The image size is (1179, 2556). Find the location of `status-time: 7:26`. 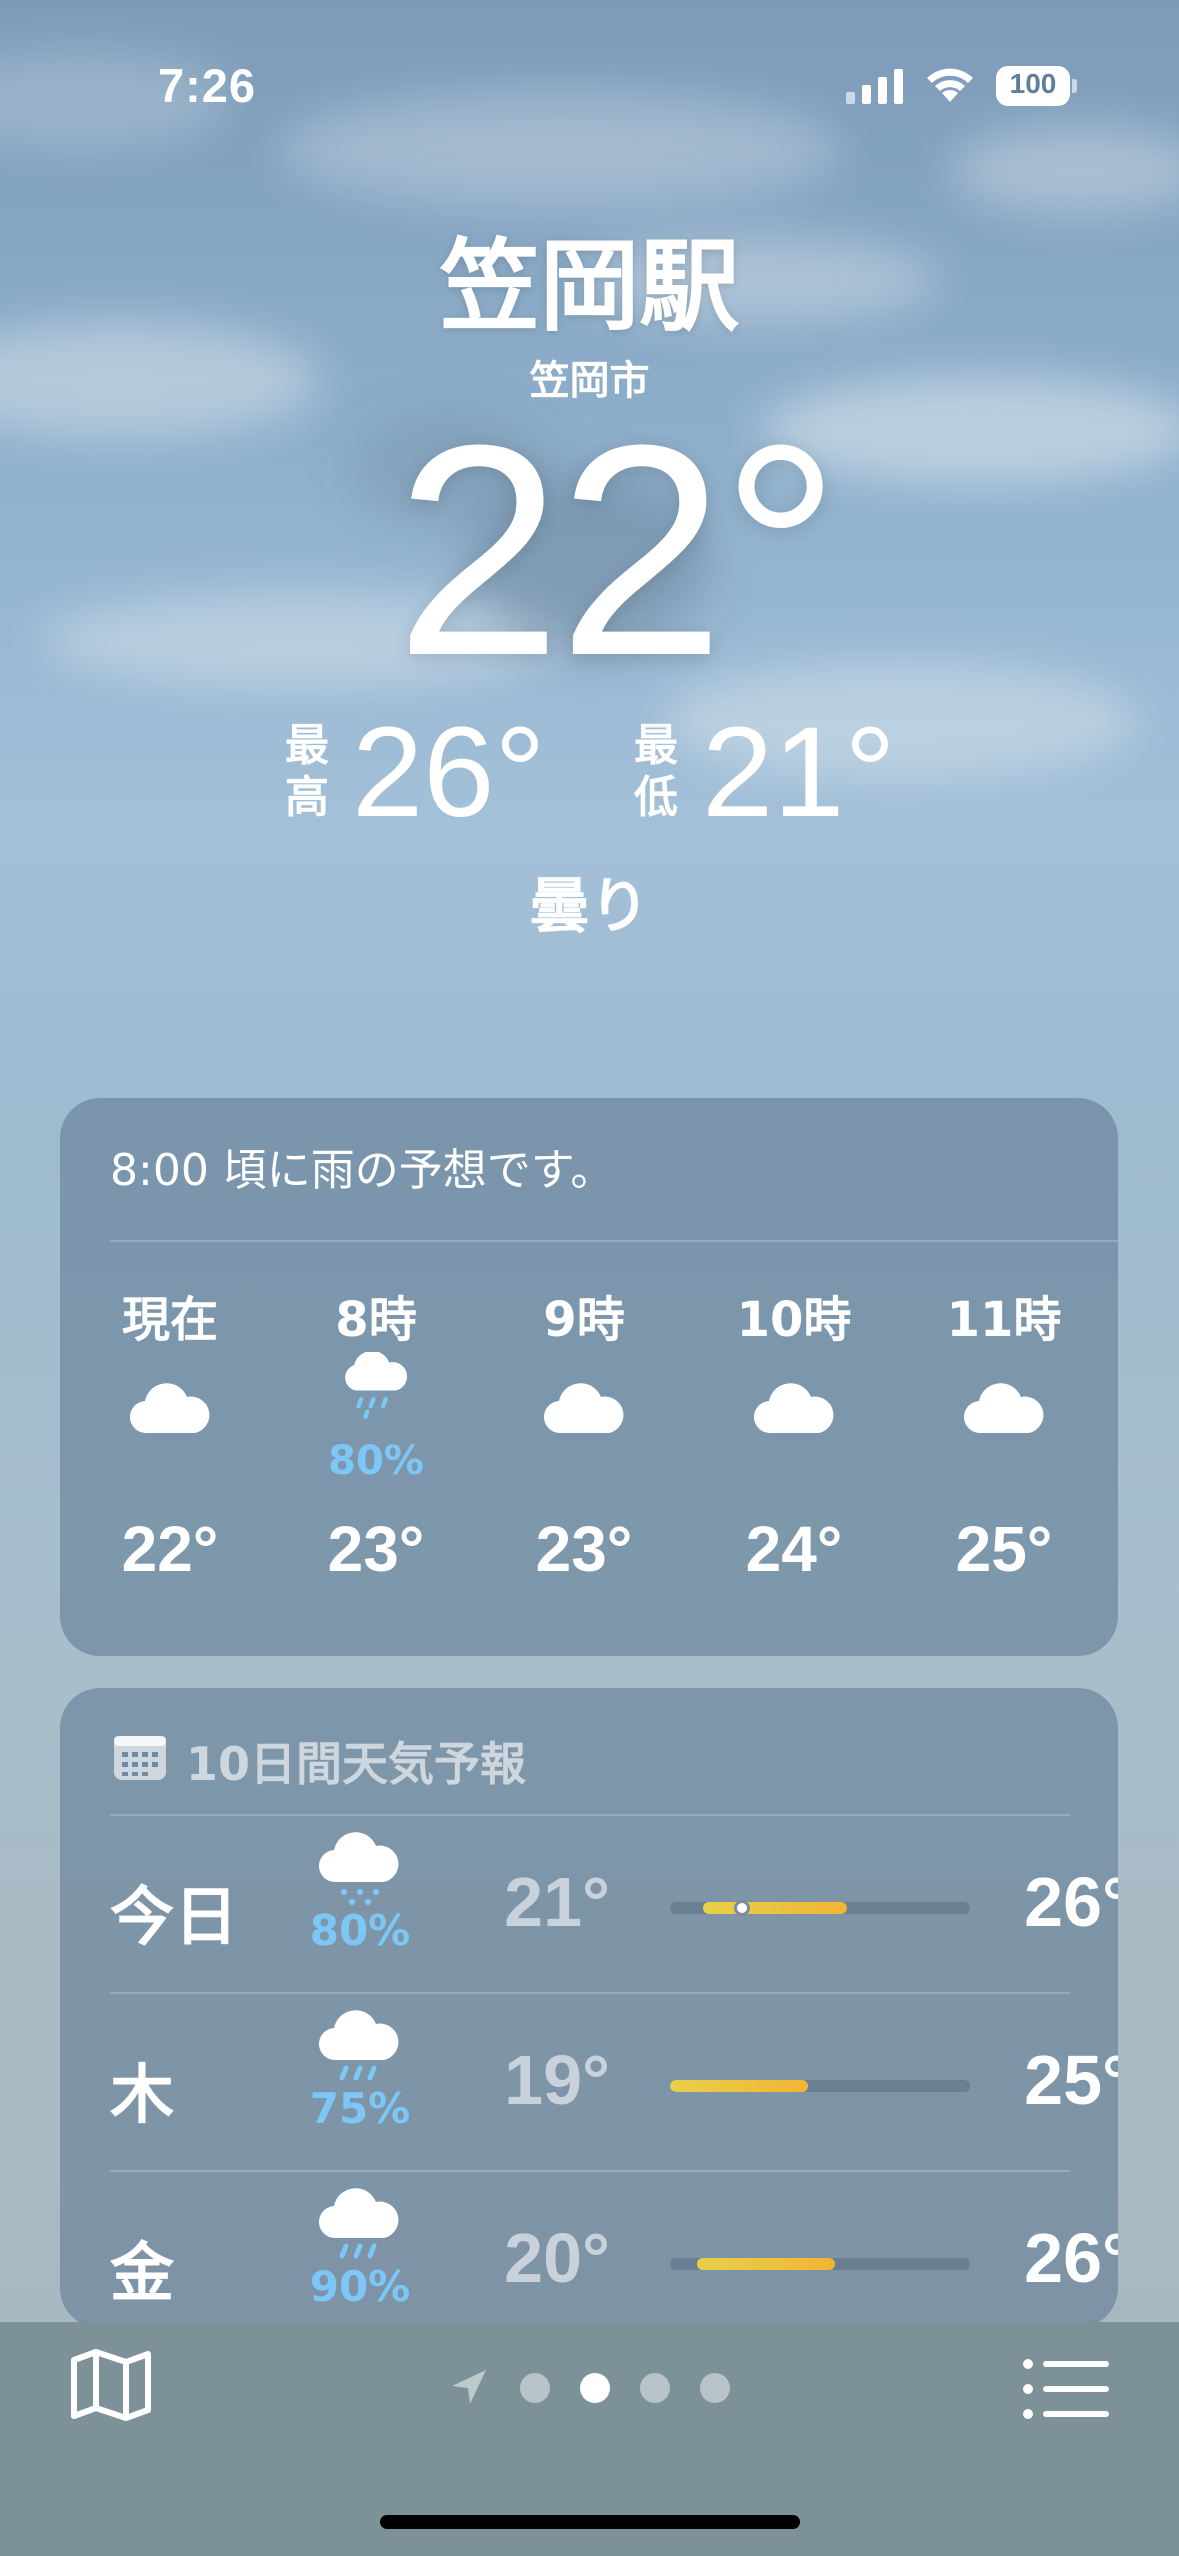

status-time: 7:26 is located at coordinates (207, 85).